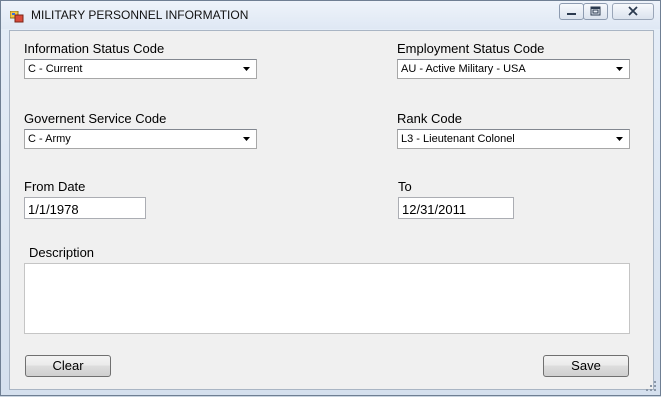 The image size is (661, 397). What do you see at coordinates (463, 69) in the screenshot?
I see `employment-status-value: AU - Active Military - USA` at bounding box center [463, 69].